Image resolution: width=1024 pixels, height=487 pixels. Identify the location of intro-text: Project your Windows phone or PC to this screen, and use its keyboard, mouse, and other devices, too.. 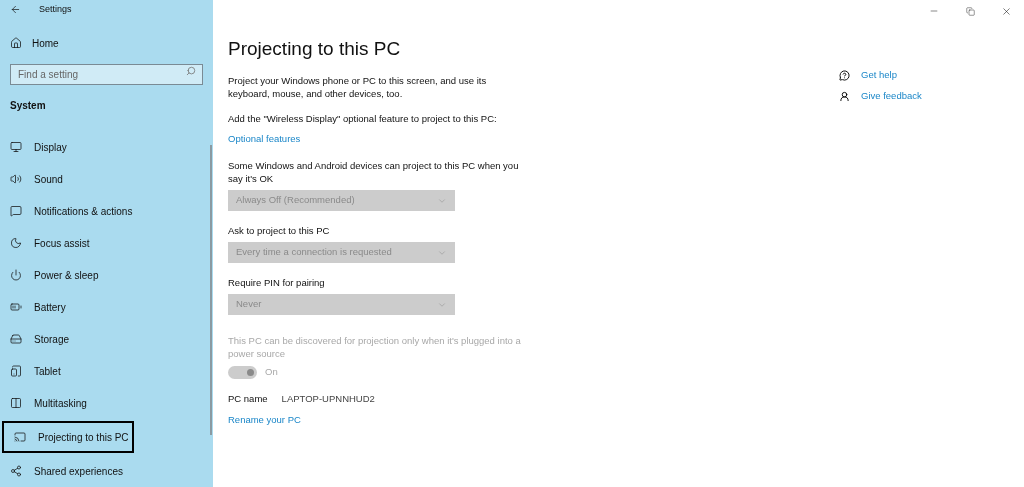
(358, 86).